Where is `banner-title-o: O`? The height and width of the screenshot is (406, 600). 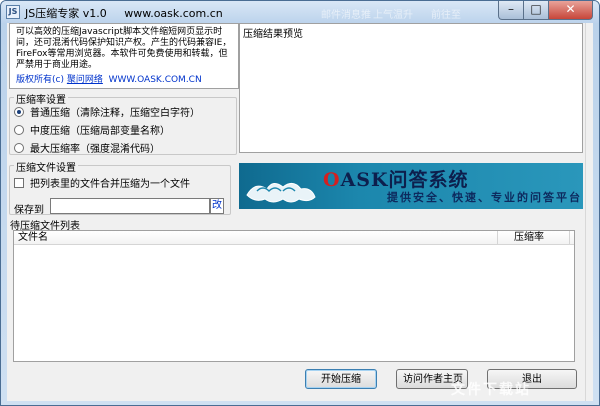 banner-title-o: O is located at coordinates (332, 180).